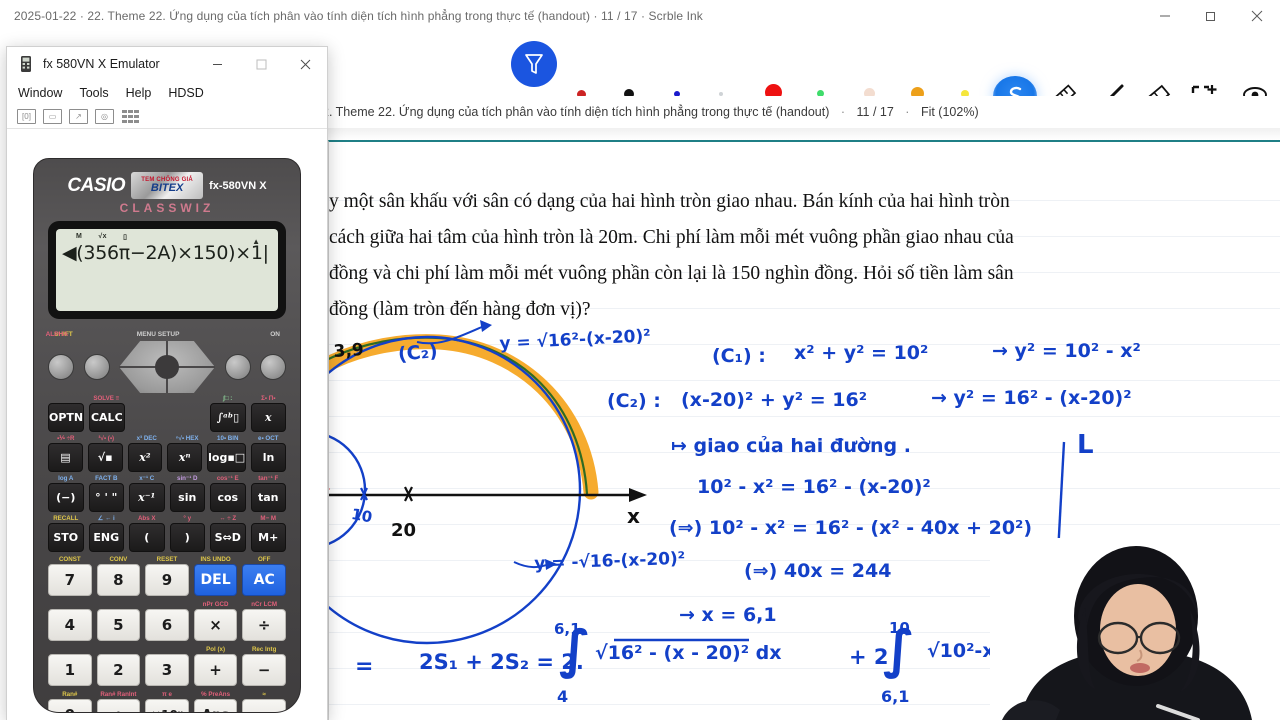 This screenshot has height=720, width=1280. Describe the element at coordinates (268, 497) in the screenshot. I see `key-tan: tan` at that location.